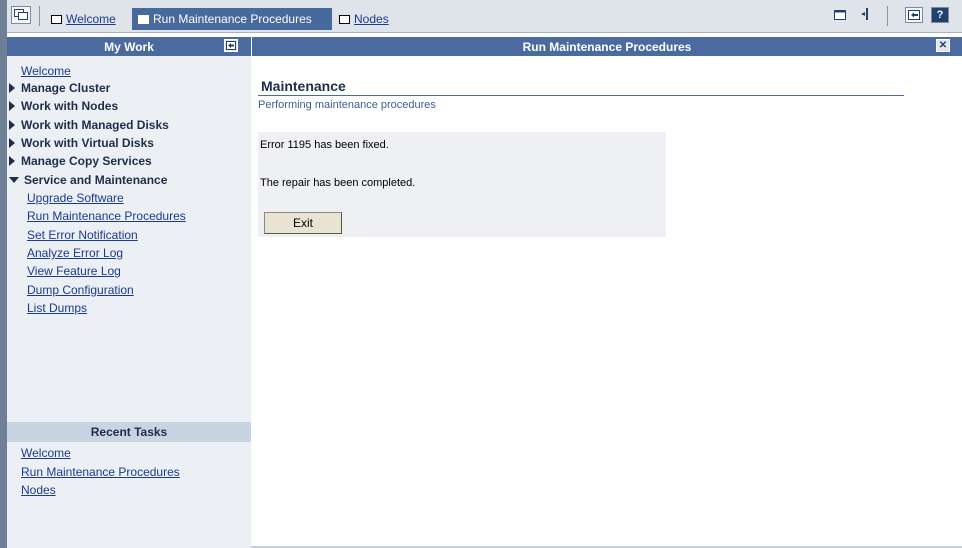  What do you see at coordinates (303, 223) in the screenshot?
I see `exit-button: Exit` at bounding box center [303, 223].